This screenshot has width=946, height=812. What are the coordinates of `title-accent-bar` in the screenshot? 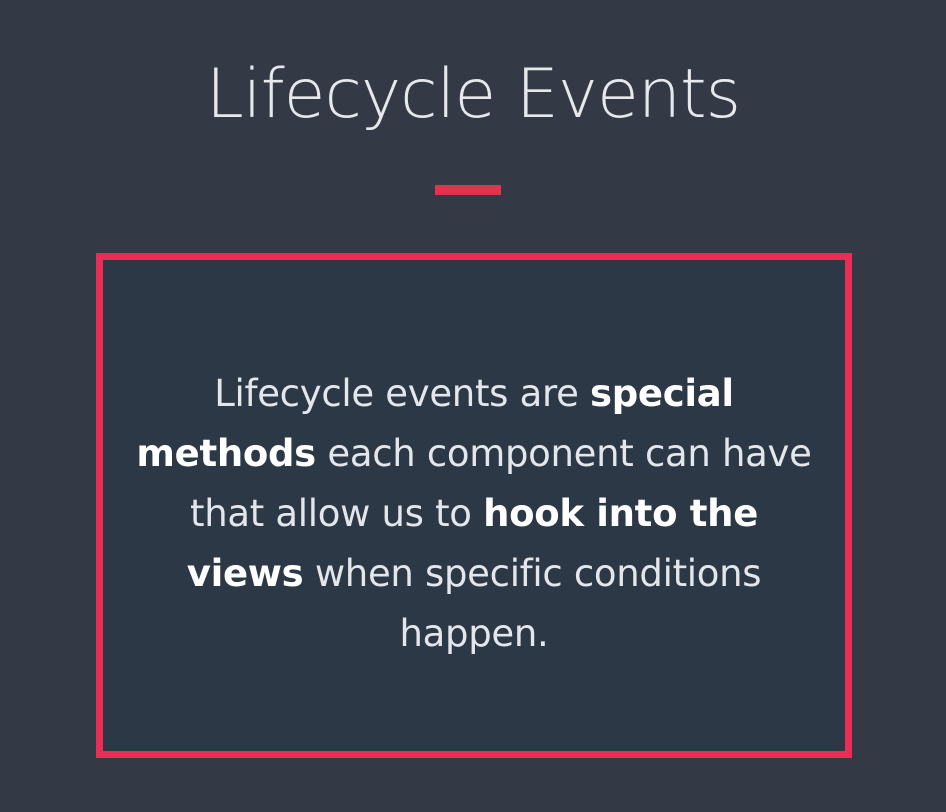 It's located at (468, 190).